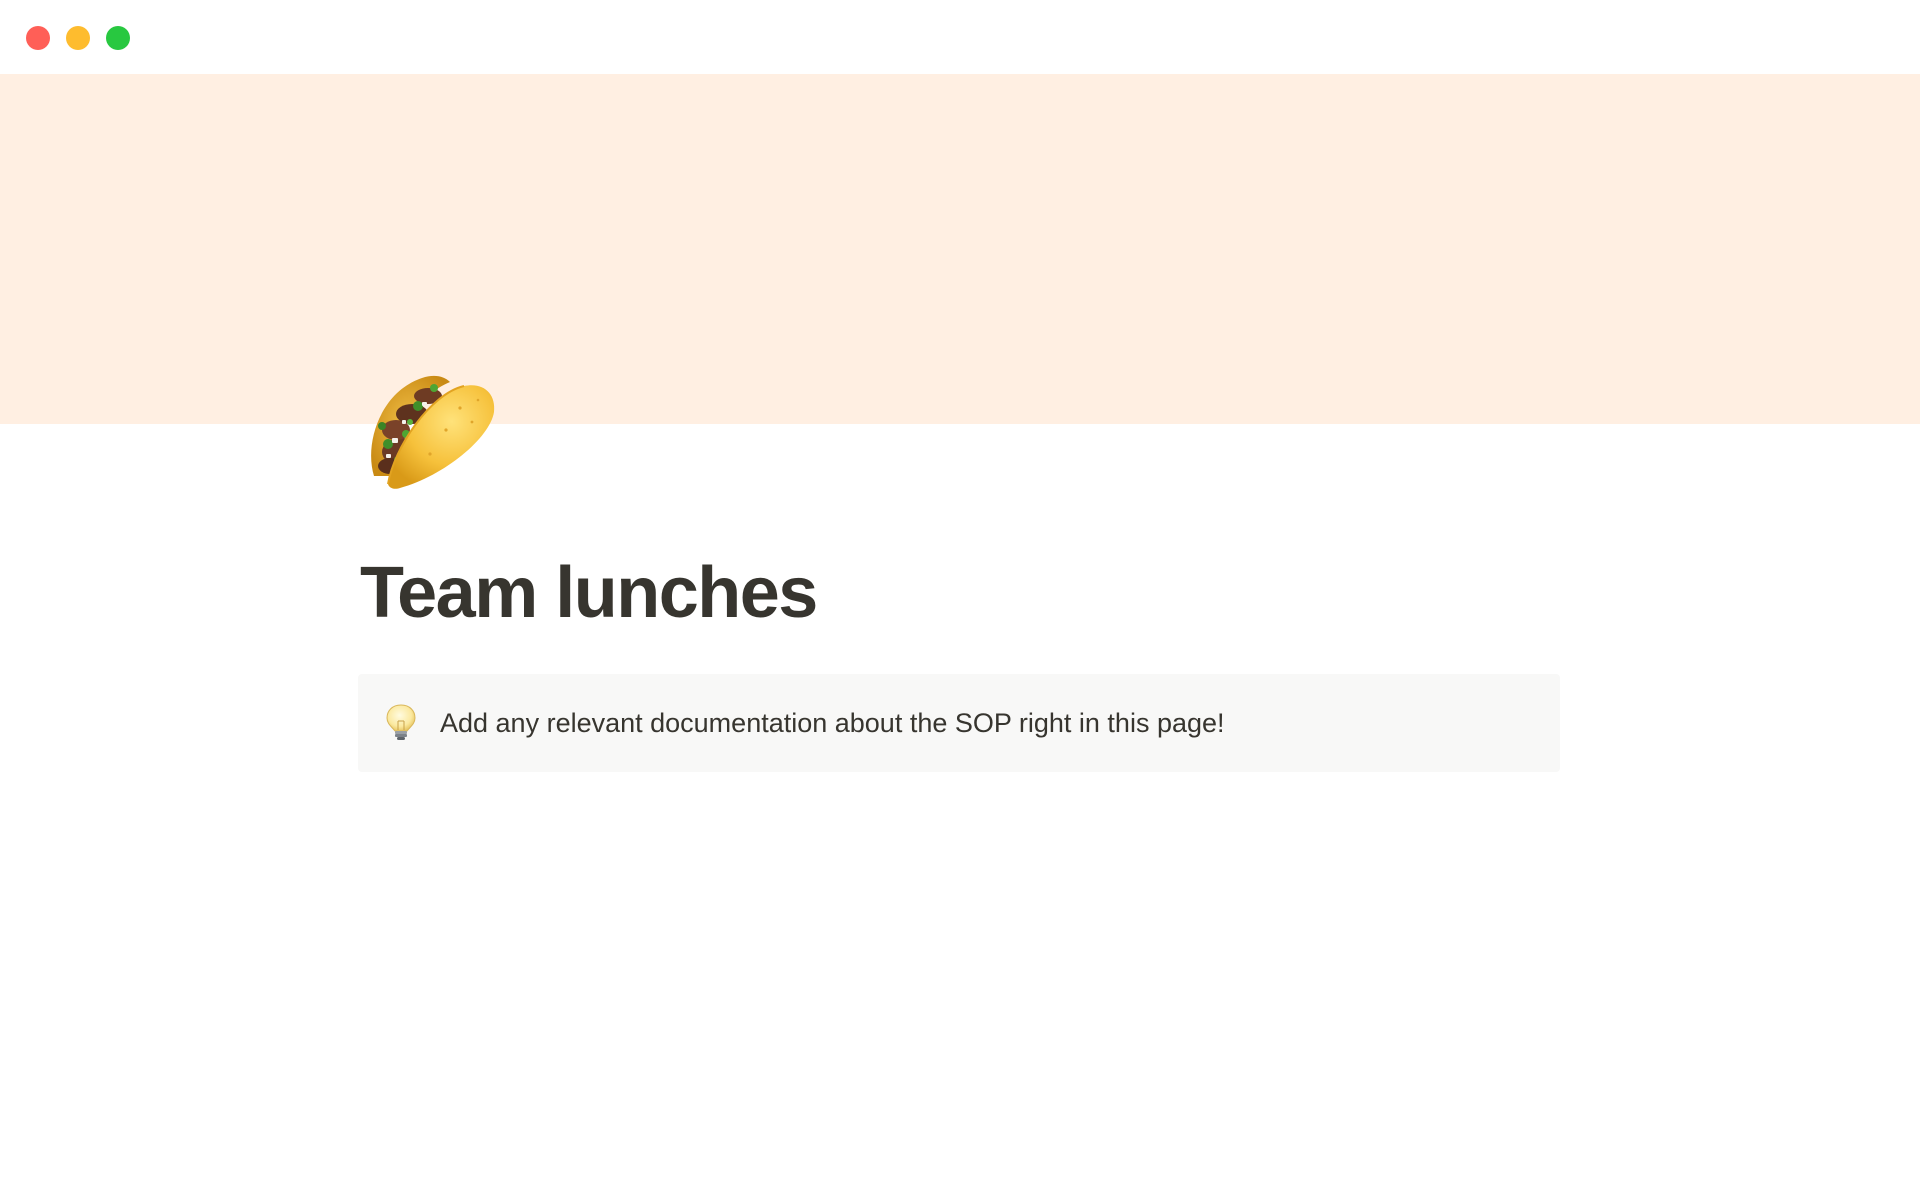 The image size is (1920, 1200). Describe the element at coordinates (960, 37) in the screenshot. I see `title-bar` at that location.